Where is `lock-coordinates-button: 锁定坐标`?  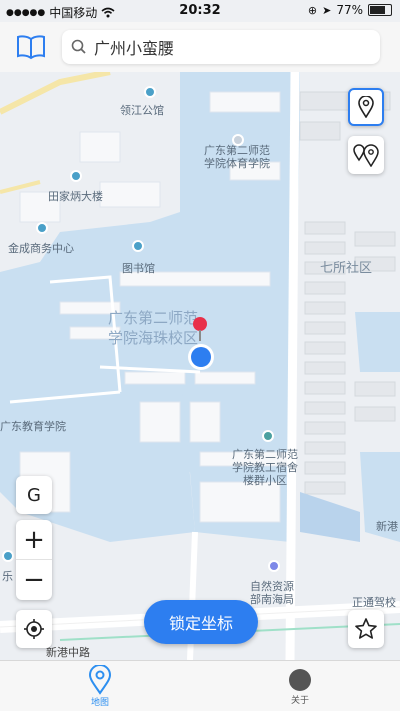 lock-coordinates-button: 锁定坐标 is located at coordinates (201, 622).